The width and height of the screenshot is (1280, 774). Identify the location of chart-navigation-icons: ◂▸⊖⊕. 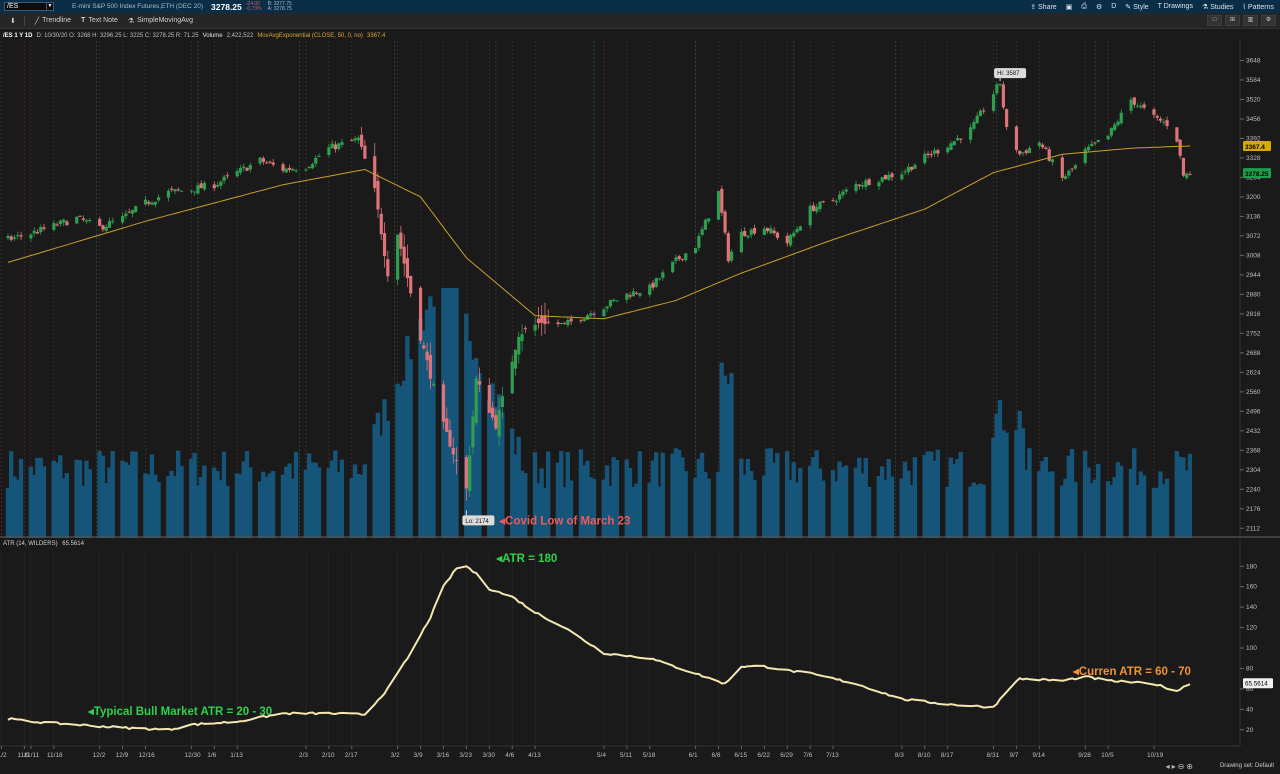
(1180, 766).